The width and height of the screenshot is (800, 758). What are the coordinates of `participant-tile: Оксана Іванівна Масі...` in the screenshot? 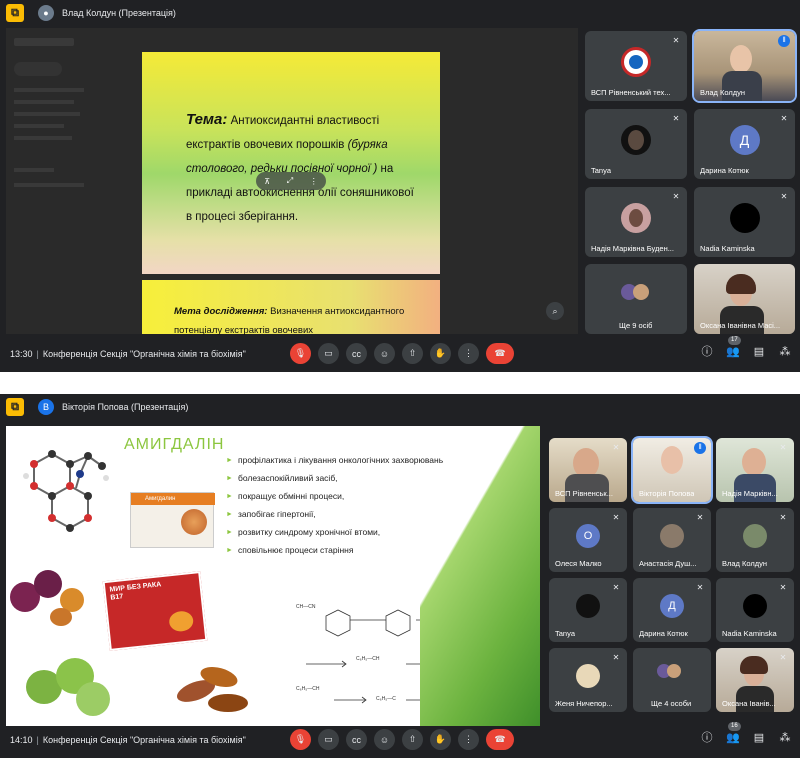 It's located at (744, 299).